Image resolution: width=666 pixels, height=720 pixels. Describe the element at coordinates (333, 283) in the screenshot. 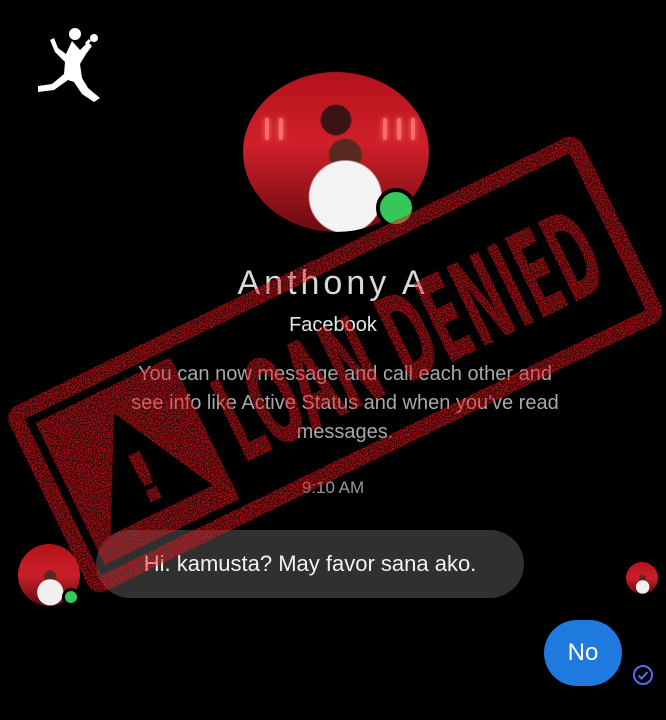

I see `contact-name: Anthony A` at that location.